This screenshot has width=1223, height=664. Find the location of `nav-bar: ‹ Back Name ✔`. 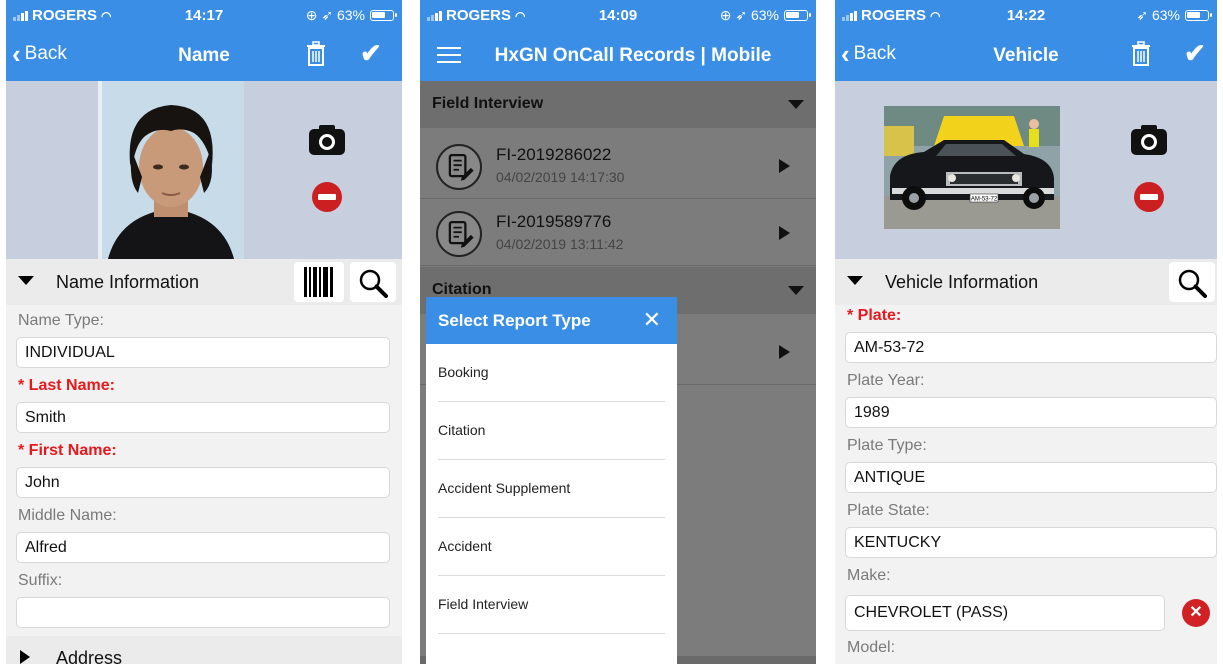

nav-bar: ‹ Back Name ✔ is located at coordinates (204, 55).